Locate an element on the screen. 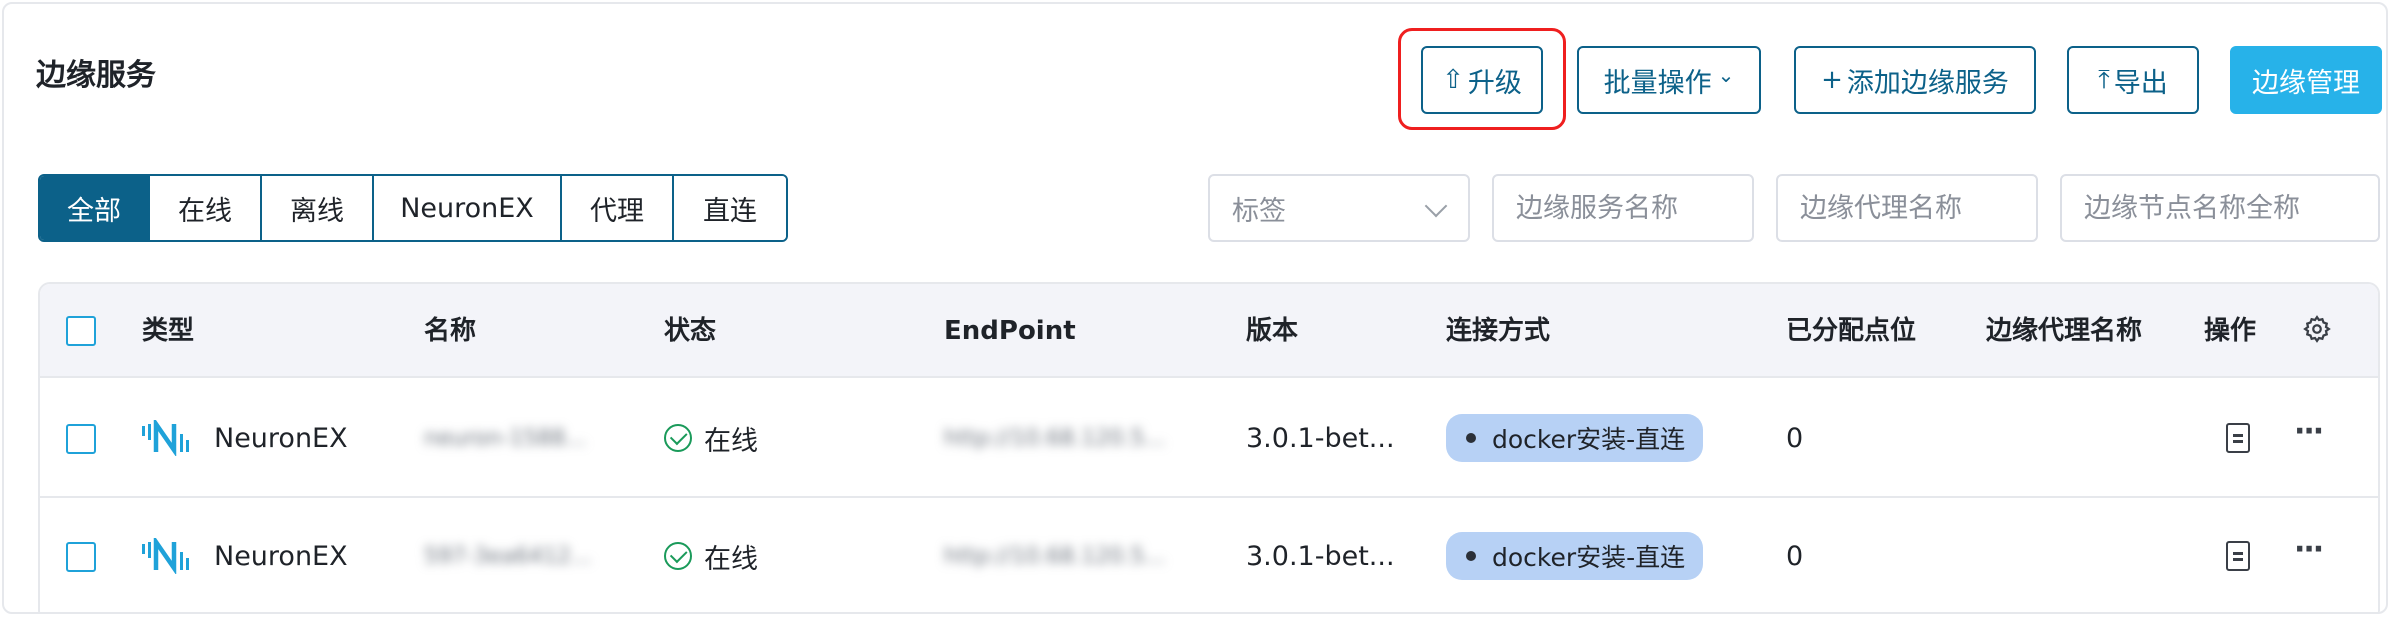 The image size is (2390, 620). node-name-field is located at coordinates (2220, 208).